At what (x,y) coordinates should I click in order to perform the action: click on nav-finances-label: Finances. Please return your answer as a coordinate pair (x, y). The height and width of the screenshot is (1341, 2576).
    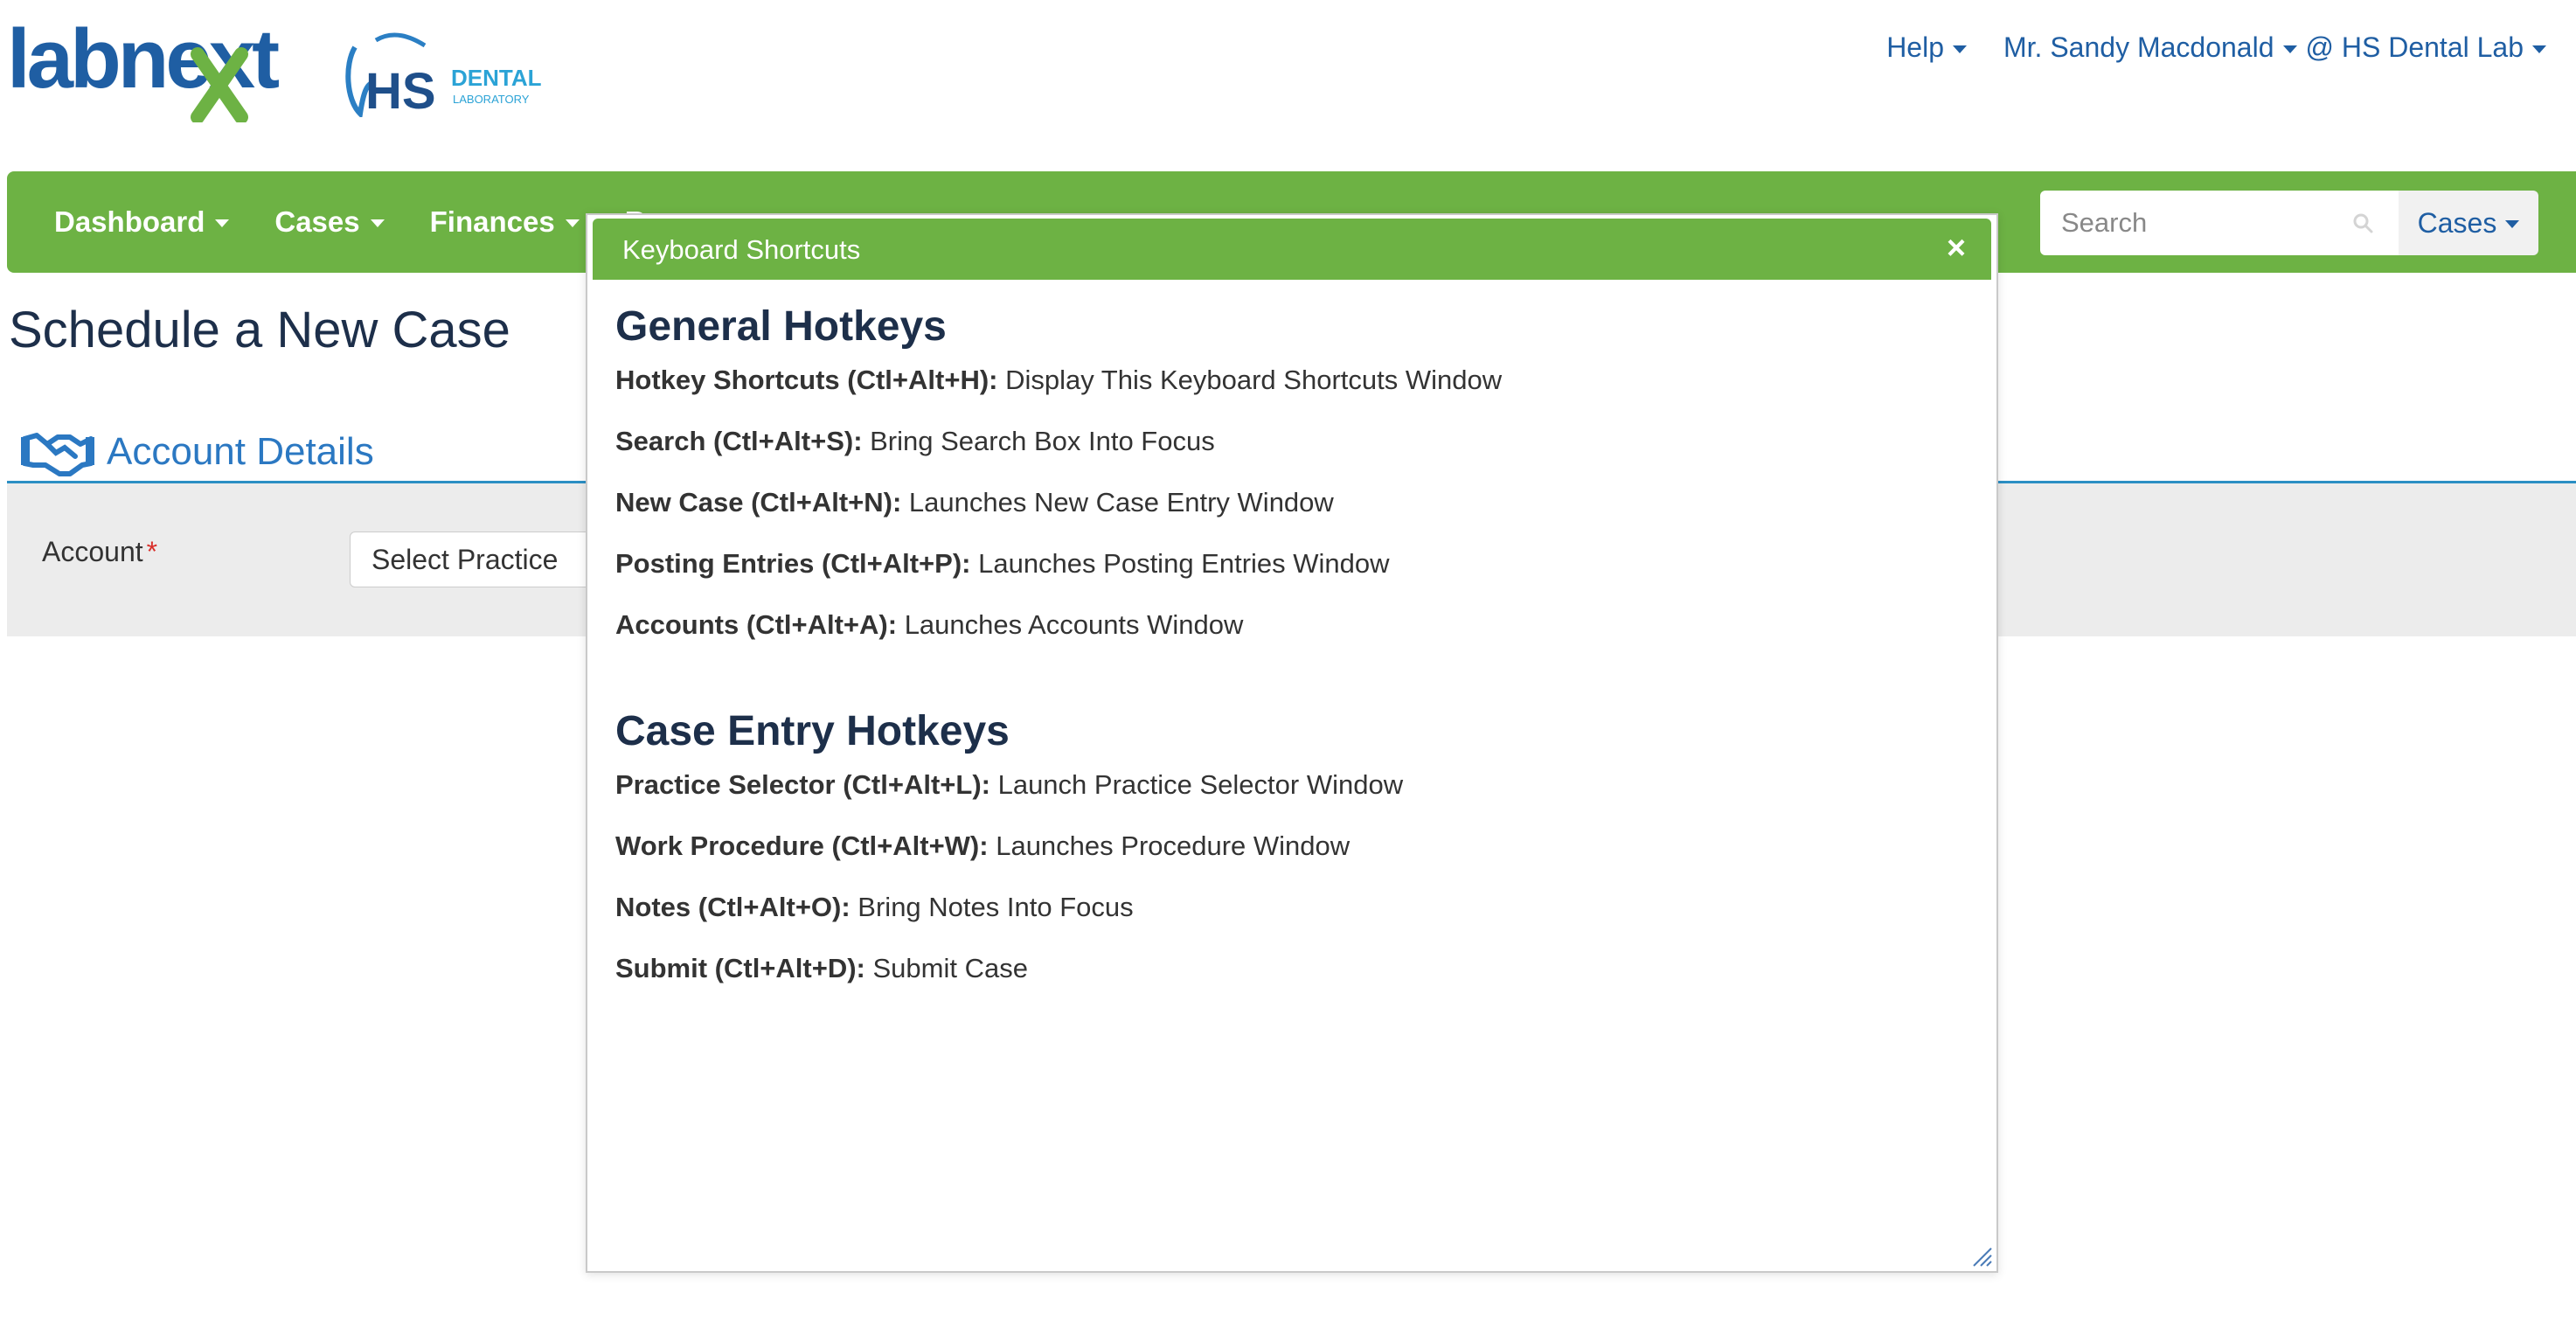
    Looking at the image, I should click on (492, 221).